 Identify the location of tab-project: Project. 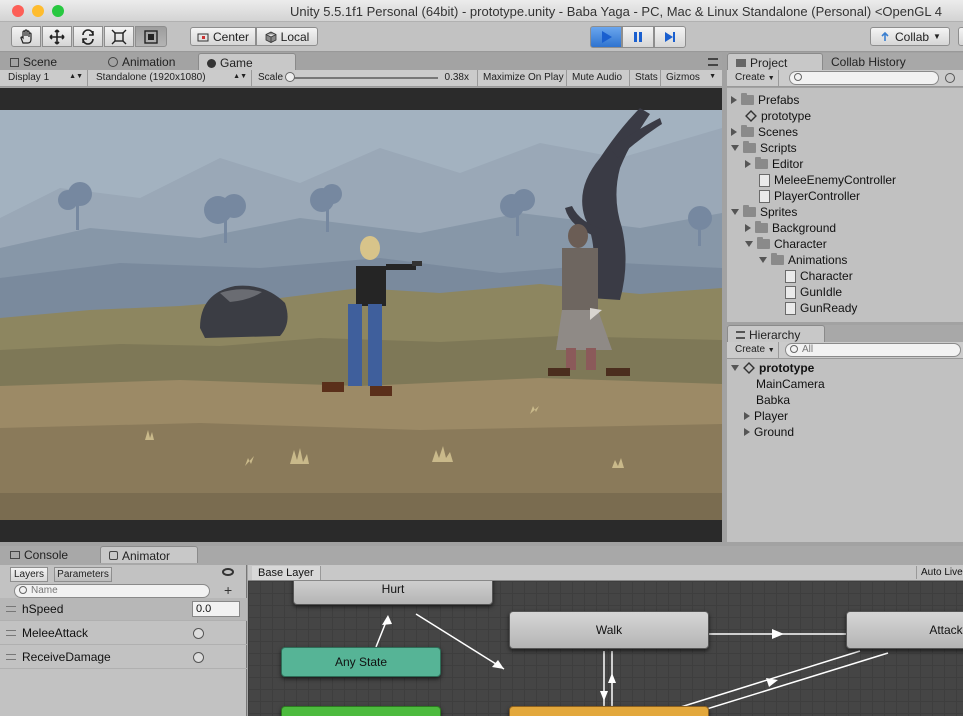
(775, 61).